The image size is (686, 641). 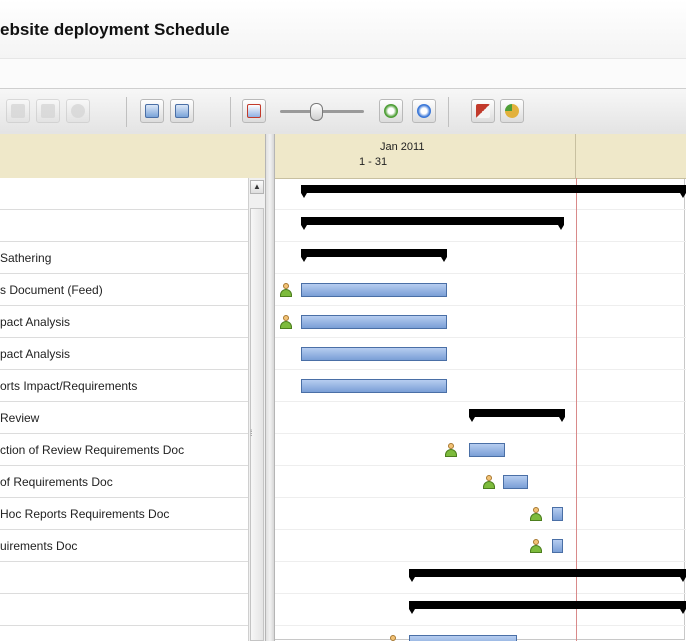 I want to click on task-row: orts Impact/Requirements, so click(x=124, y=386).